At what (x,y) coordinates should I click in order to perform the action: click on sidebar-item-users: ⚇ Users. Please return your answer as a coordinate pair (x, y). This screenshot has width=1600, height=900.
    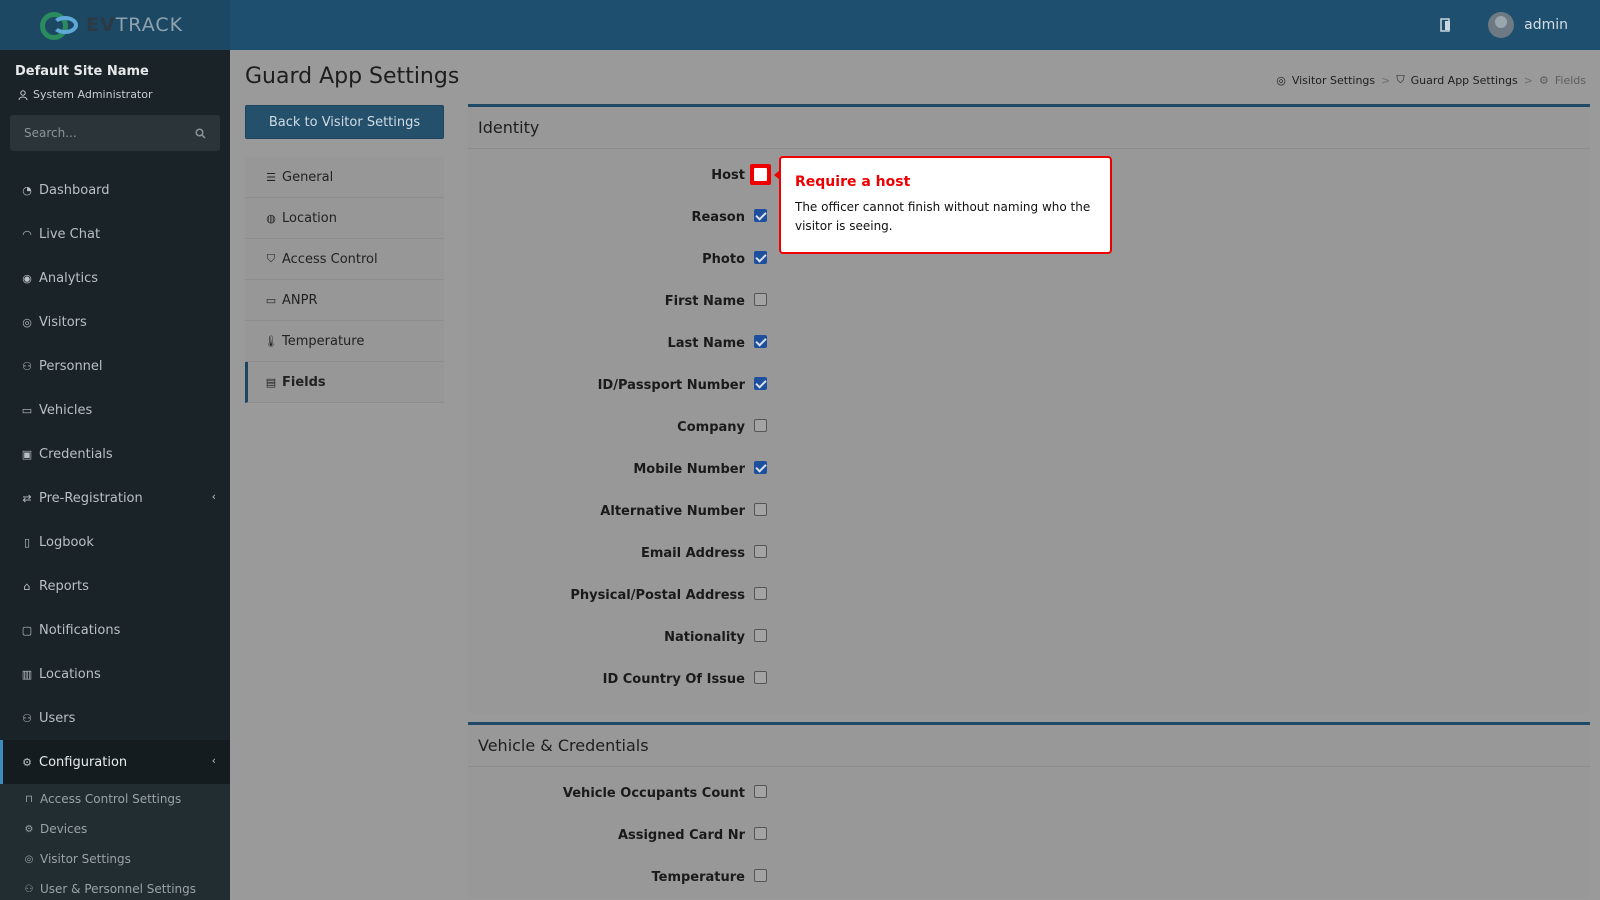
    Looking at the image, I should click on (115, 718).